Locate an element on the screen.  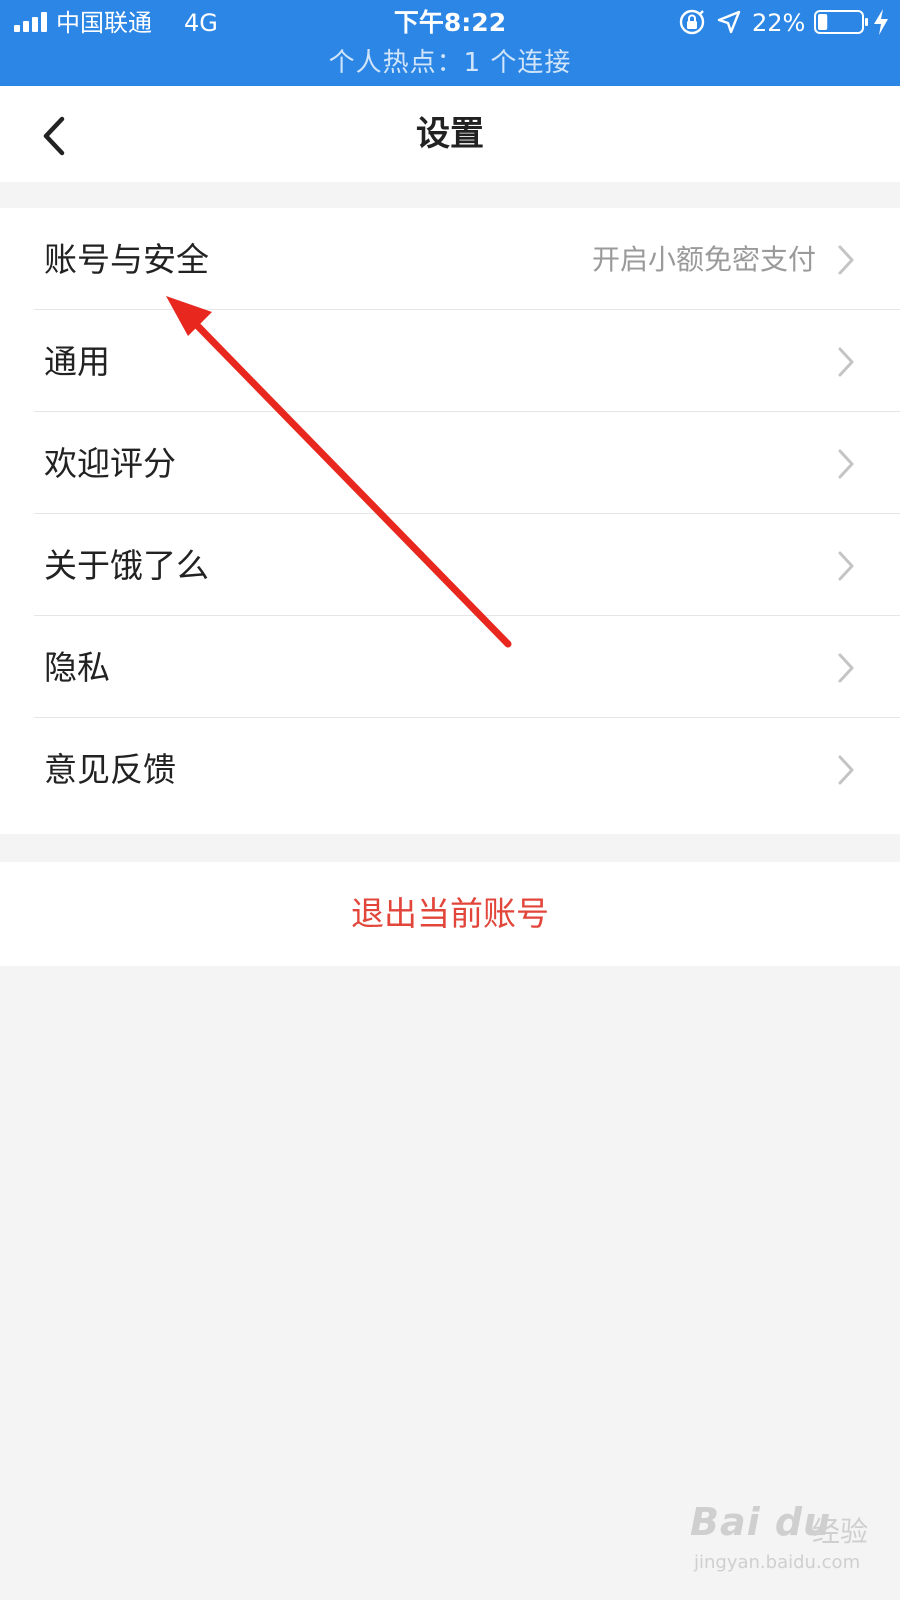
hotspot-status: 个人热点：1 个连接 is located at coordinates (450, 63).